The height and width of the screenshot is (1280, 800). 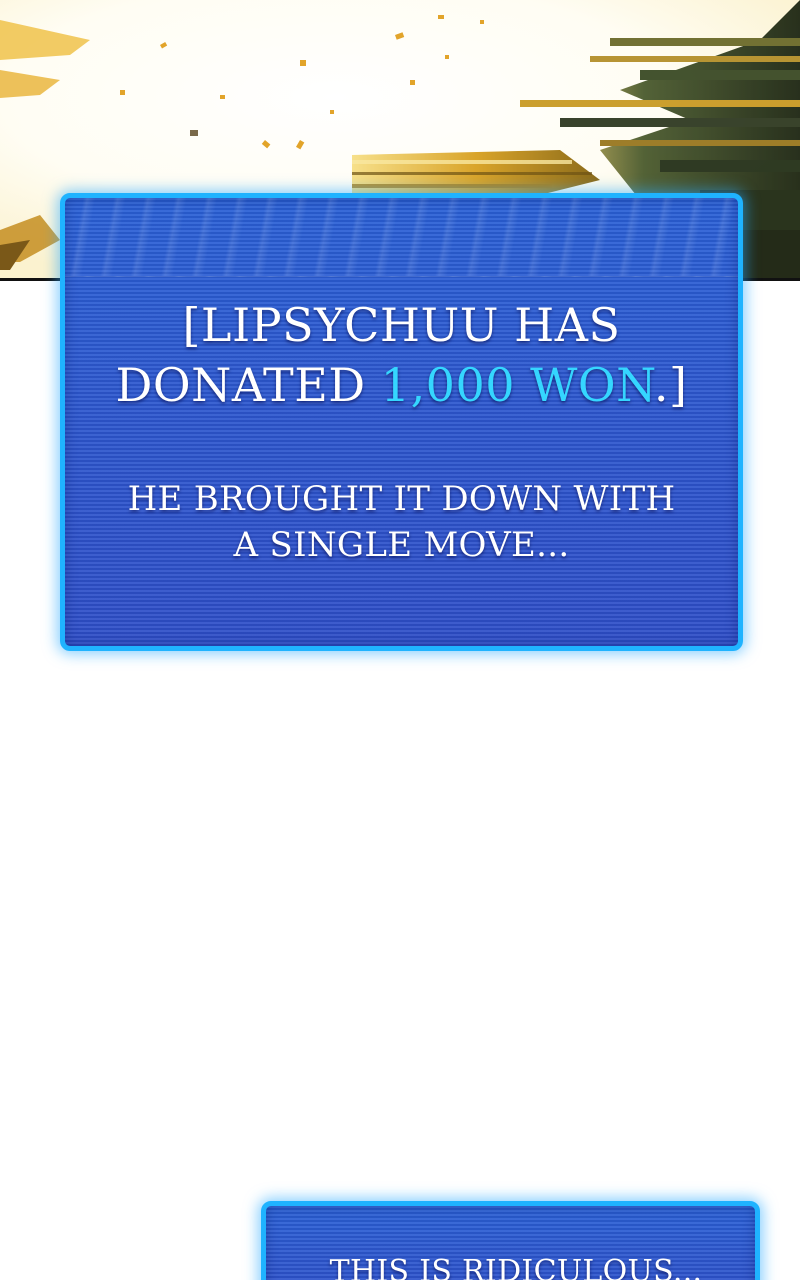 I want to click on donation-notice-line-1: [LIPSYCHUU HAS, so click(x=401, y=325).